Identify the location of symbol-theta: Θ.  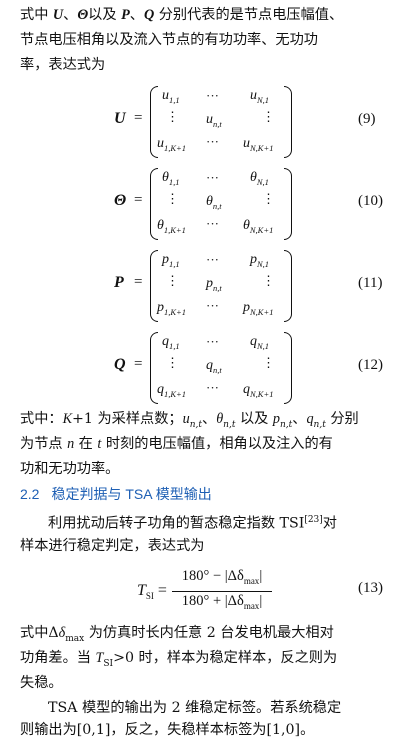
(83, 15).